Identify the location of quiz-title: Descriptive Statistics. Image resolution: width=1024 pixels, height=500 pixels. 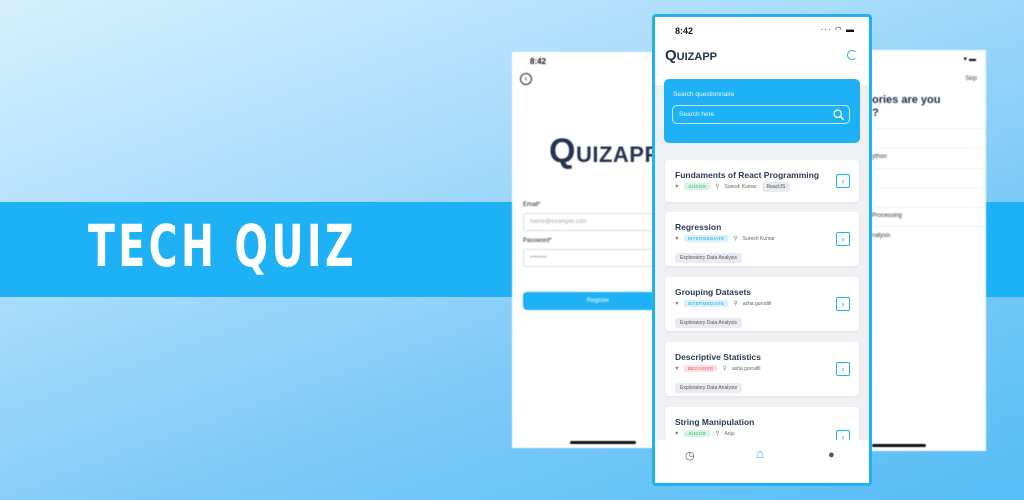
(718, 357).